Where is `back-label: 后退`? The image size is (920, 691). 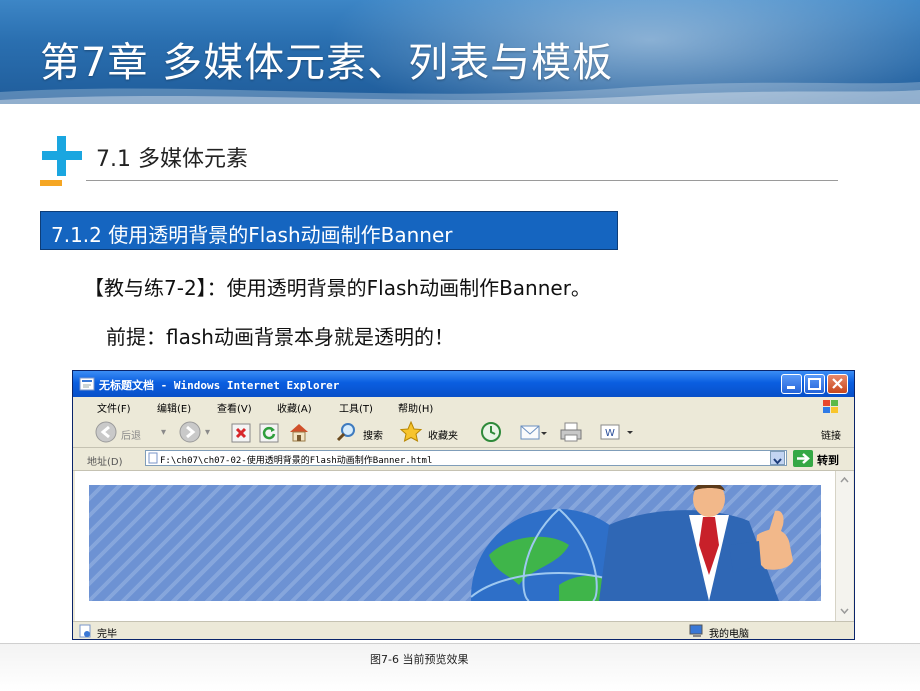
back-label: 后退 is located at coordinates (131, 434).